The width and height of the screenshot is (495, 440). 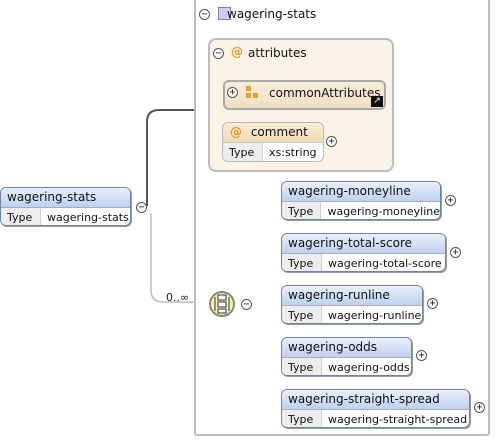 I want to click on child-element-name: wagering-moneyline, so click(x=361, y=192).